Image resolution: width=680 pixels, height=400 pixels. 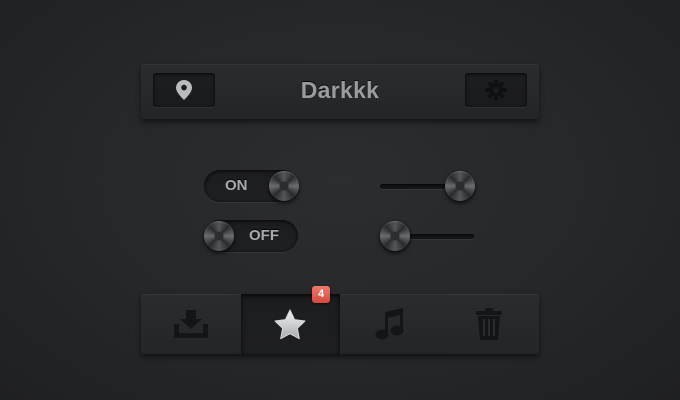 I want to click on download-icon, so click(x=190, y=324).